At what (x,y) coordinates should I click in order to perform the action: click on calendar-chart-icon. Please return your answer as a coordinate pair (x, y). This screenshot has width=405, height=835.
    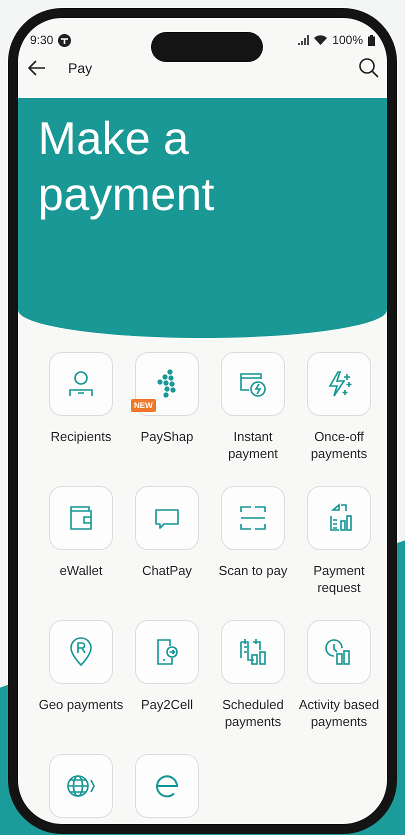
    Looking at the image, I should click on (253, 652).